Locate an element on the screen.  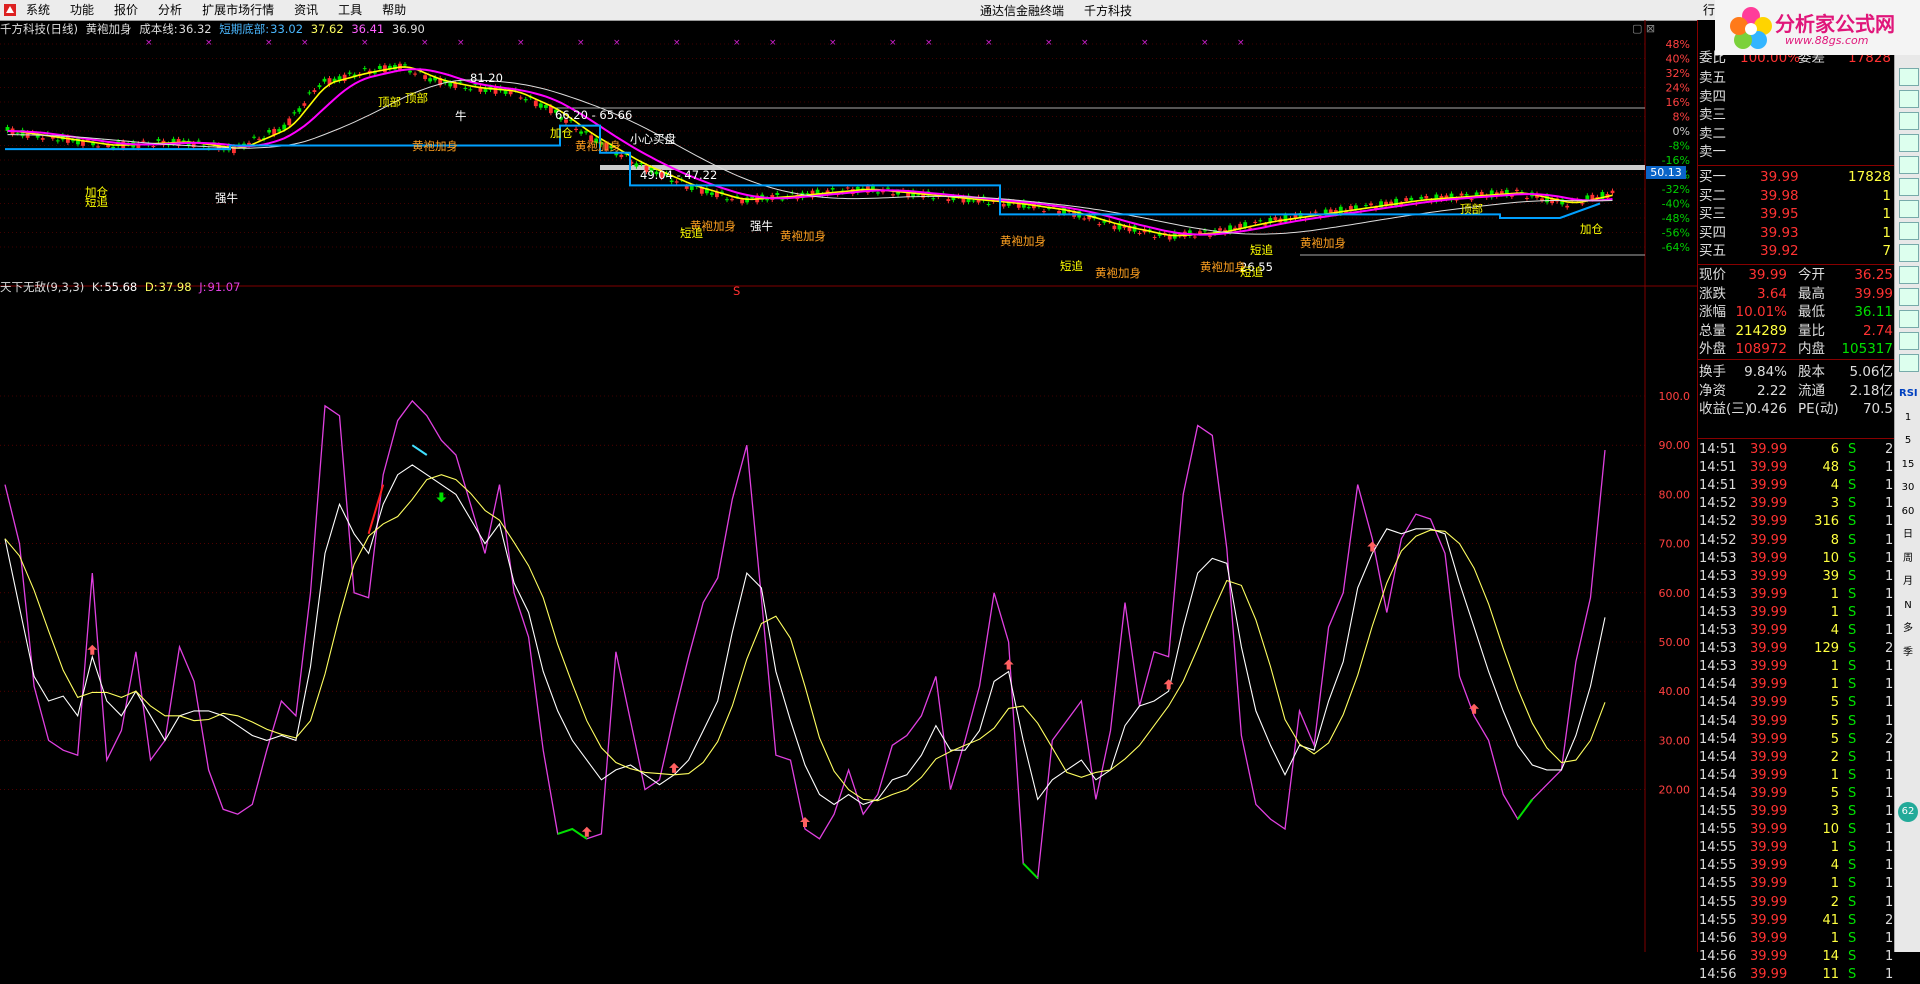
stock-name: 千方科技(日线) is located at coordinates (39, 29).